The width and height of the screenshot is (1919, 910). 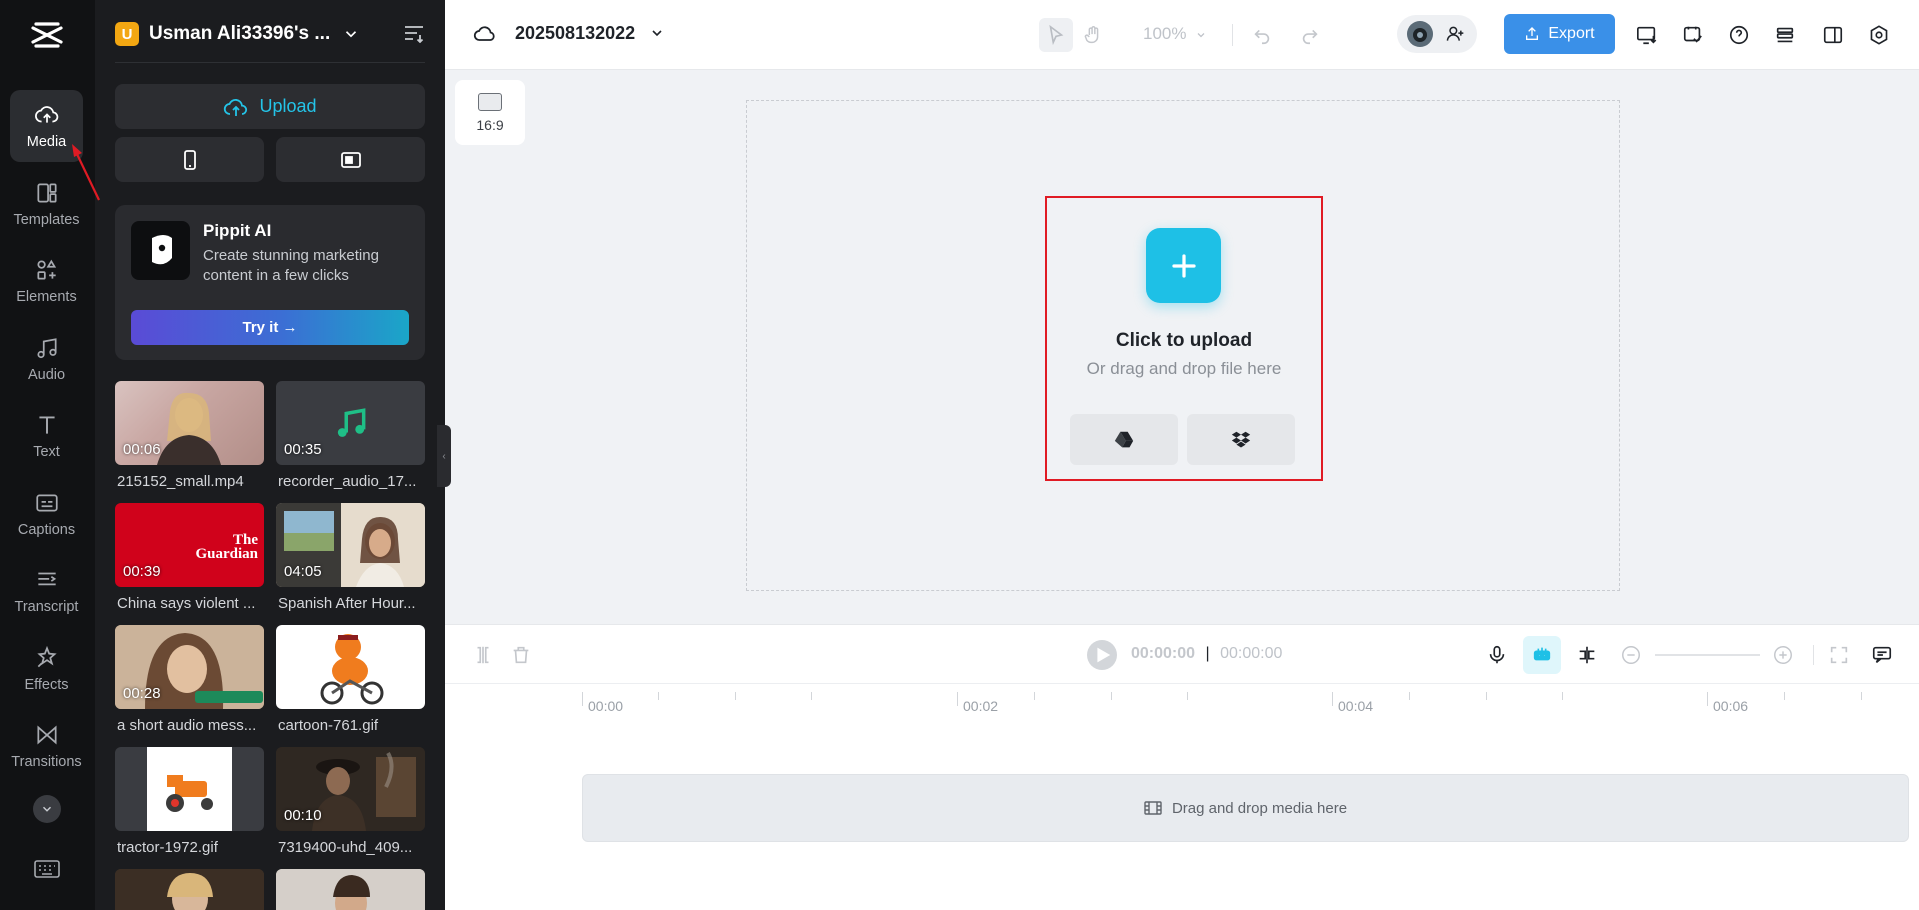 What do you see at coordinates (1542, 655) in the screenshot?
I see `auto-snap-button` at bounding box center [1542, 655].